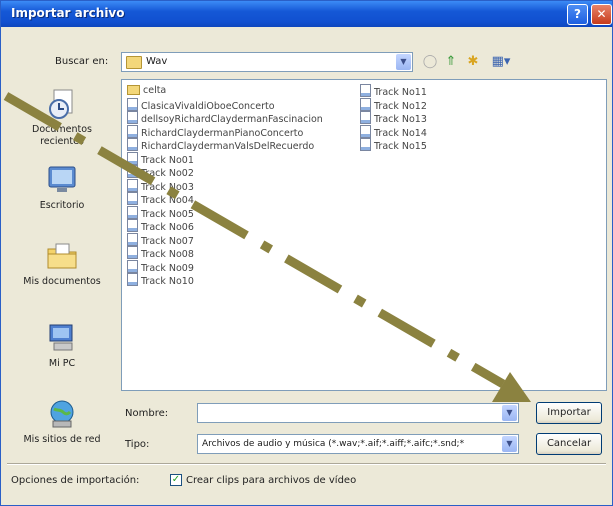 The image size is (613, 506). What do you see at coordinates (208, 106) in the screenshot?
I see `file-name: ClasicaVivaldiOboeConcerto` at bounding box center [208, 106].